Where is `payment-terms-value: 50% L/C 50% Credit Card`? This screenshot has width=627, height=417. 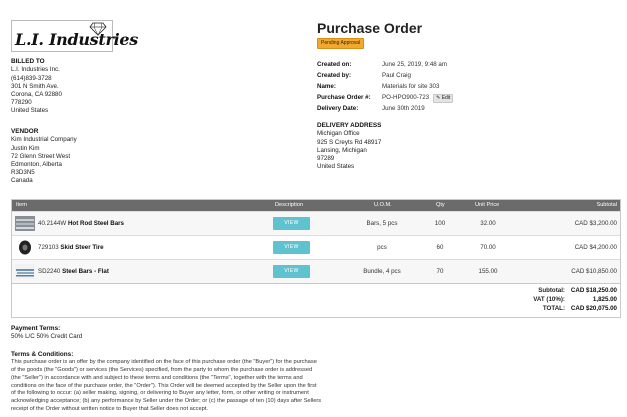
payment-terms-value: 50% L/C 50% Credit Card is located at coordinates (47, 337).